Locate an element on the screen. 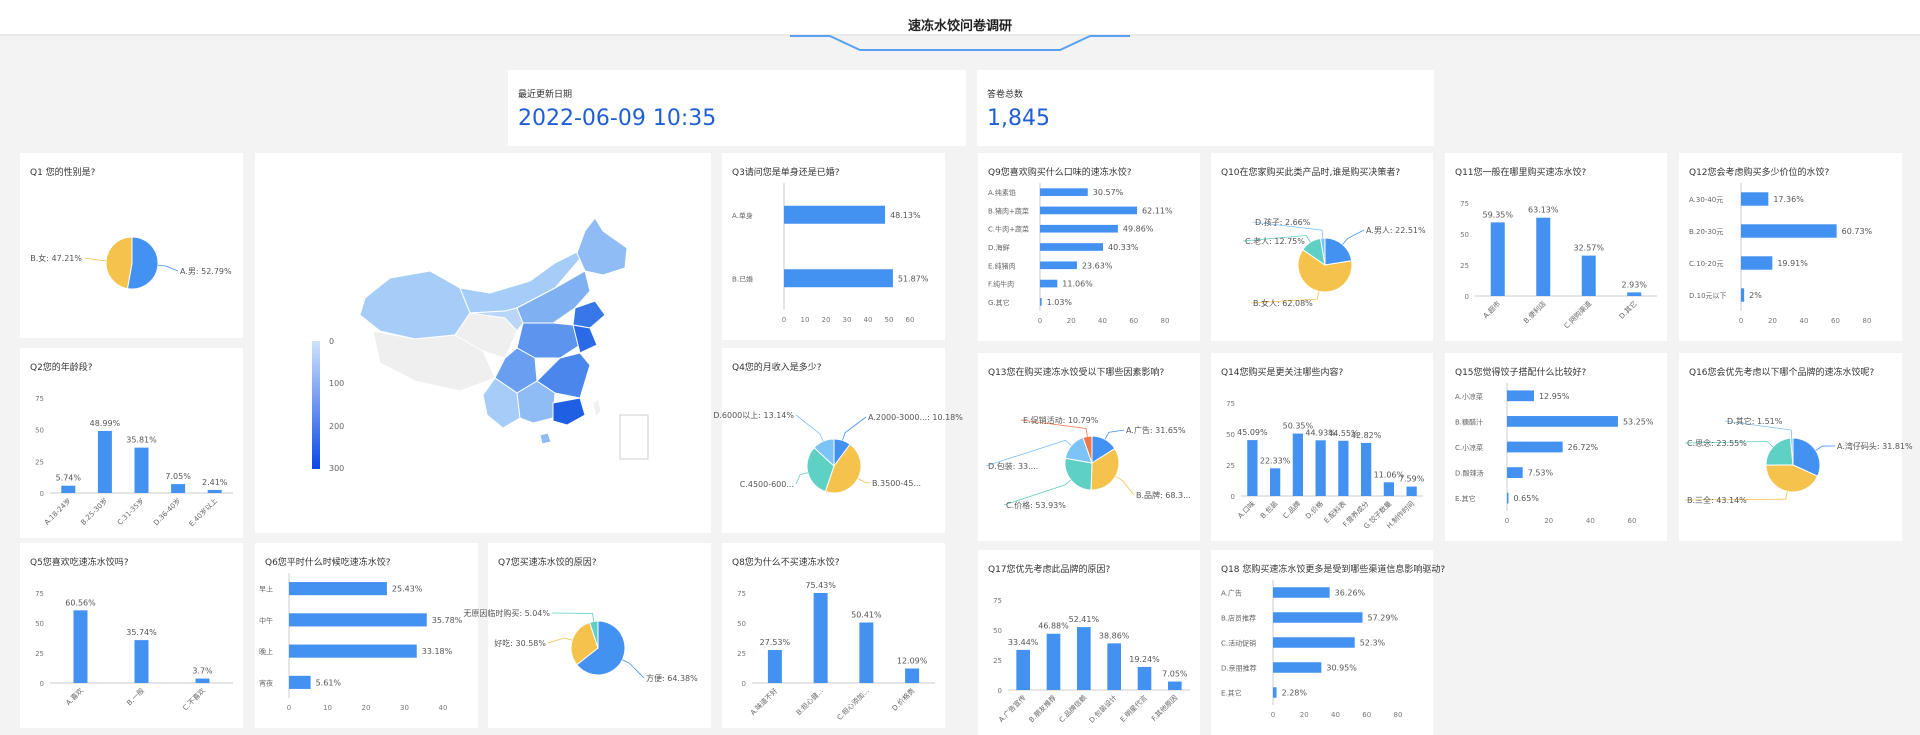 The image size is (1920, 735). x-tick-label: 0 is located at coordinates (1507, 521).